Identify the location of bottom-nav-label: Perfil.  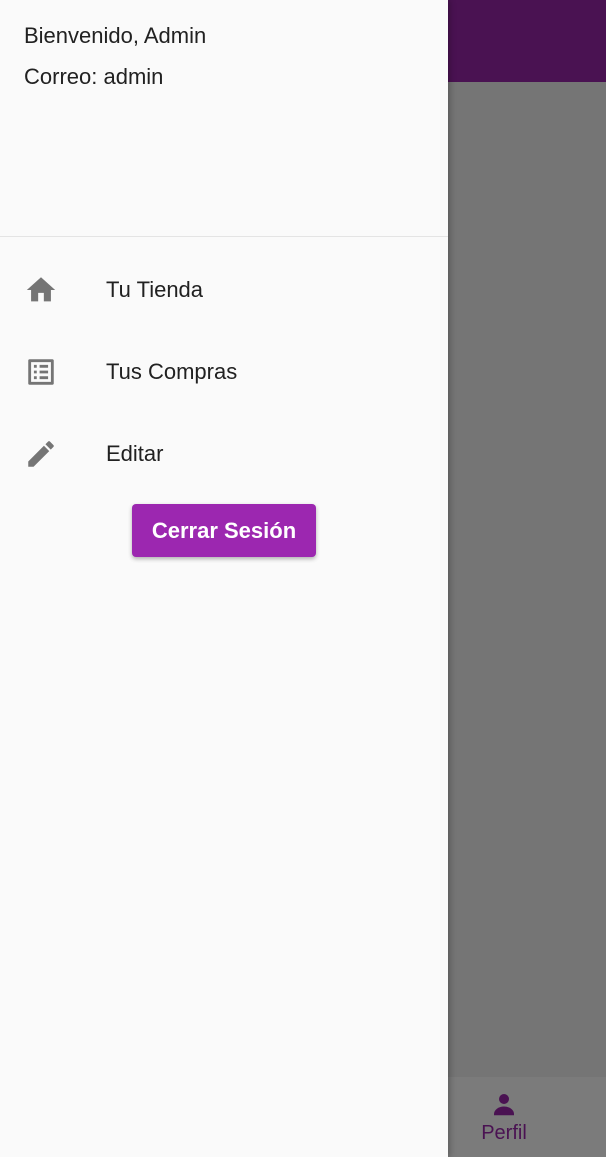
(504, 1133).